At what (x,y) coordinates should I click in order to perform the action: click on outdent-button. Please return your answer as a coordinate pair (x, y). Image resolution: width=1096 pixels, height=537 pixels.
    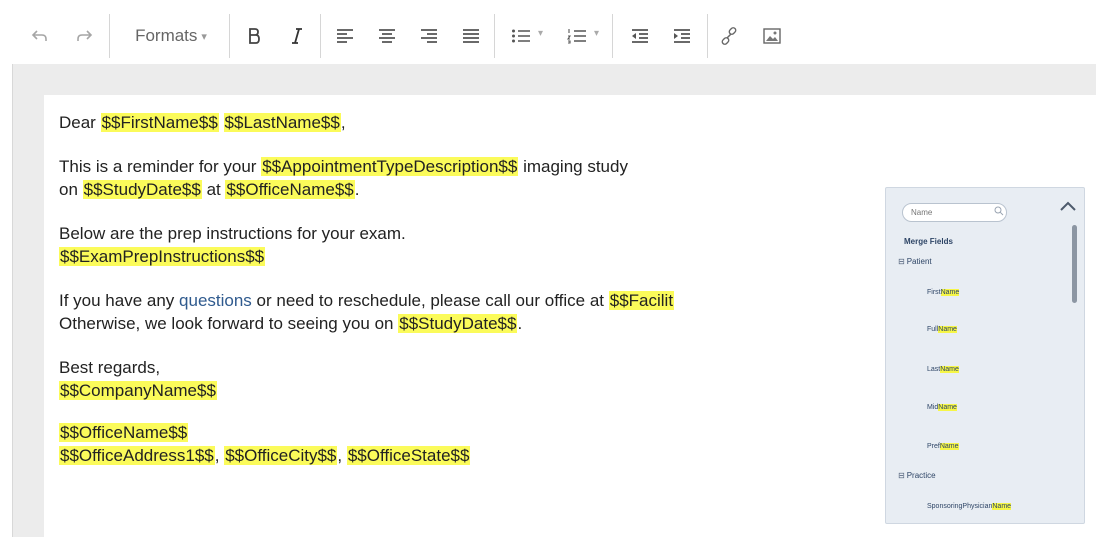
    Looking at the image, I should click on (640, 36).